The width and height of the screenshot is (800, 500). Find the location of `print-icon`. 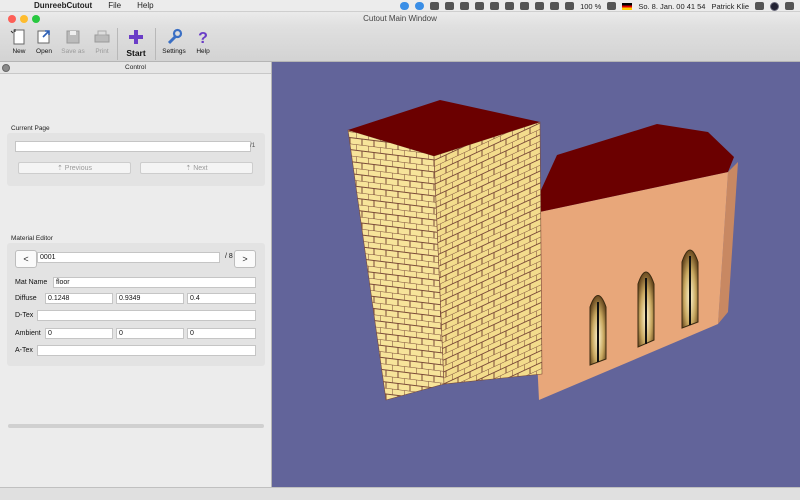

print-icon is located at coordinates (102, 36).